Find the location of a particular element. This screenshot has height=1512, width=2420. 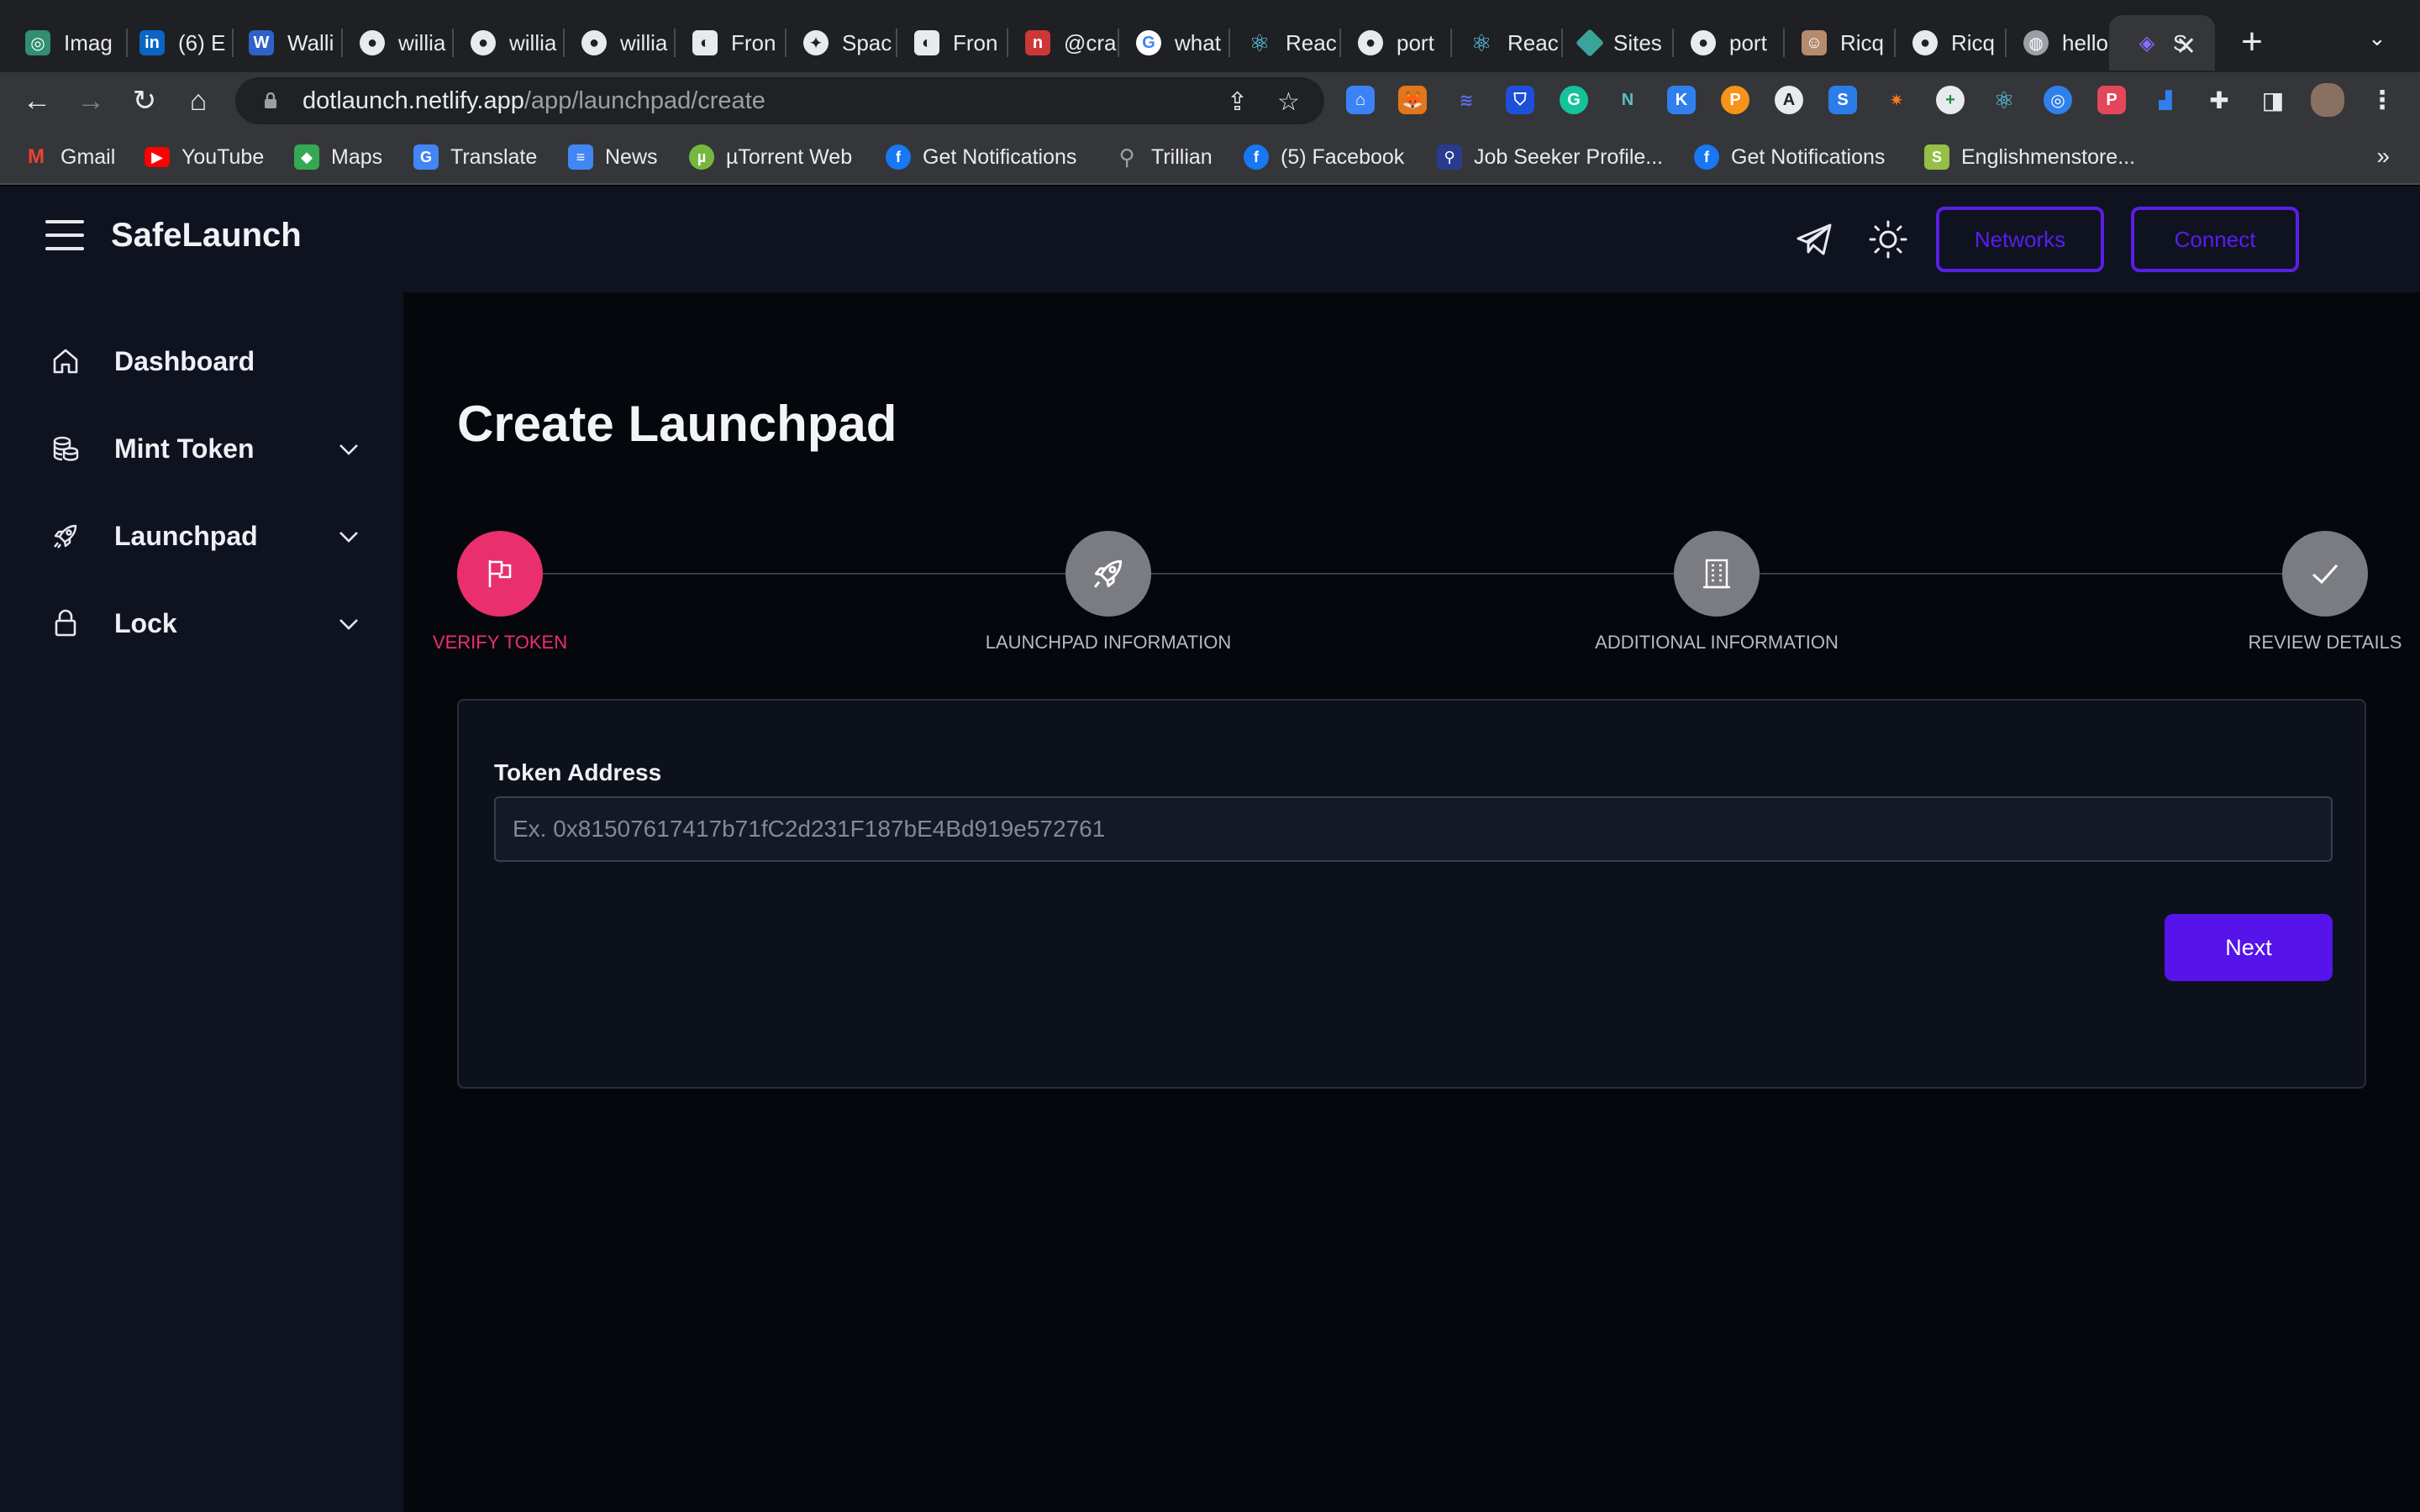

step-additional-information is located at coordinates (1717, 574).